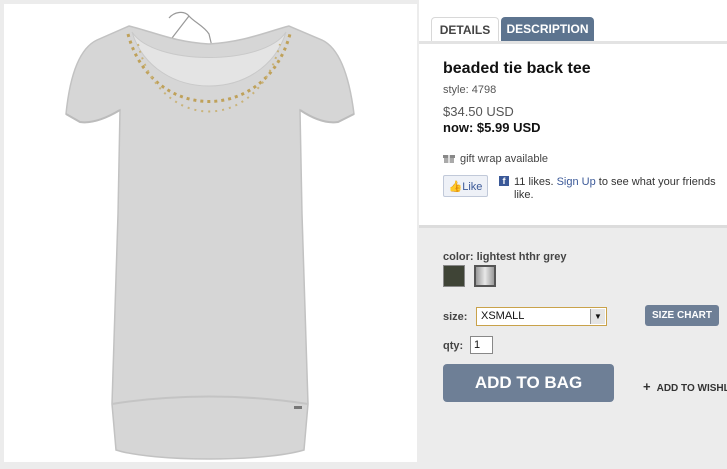  What do you see at coordinates (547, 29) in the screenshot?
I see `tab-description: DESCRIPTION` at bounding box center [547, 29].